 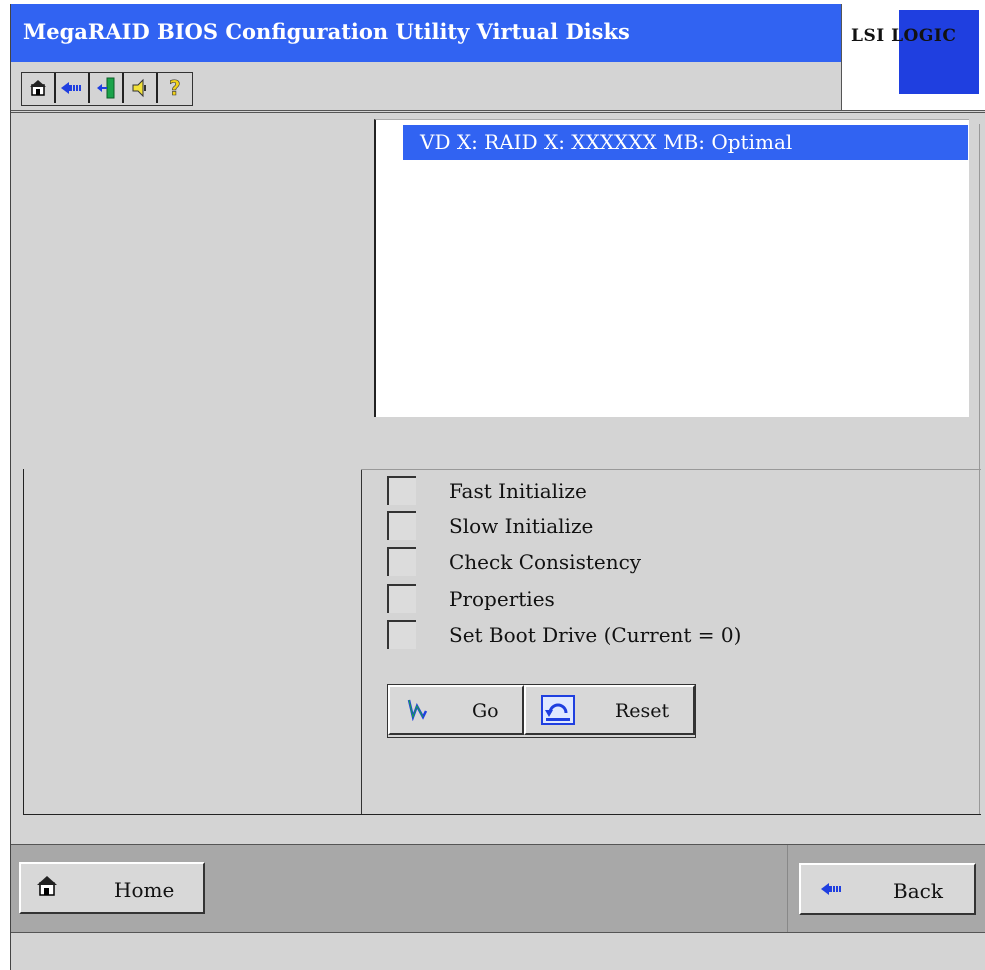 I want to click on toolbar-back-button, so click(x=73, y=88).